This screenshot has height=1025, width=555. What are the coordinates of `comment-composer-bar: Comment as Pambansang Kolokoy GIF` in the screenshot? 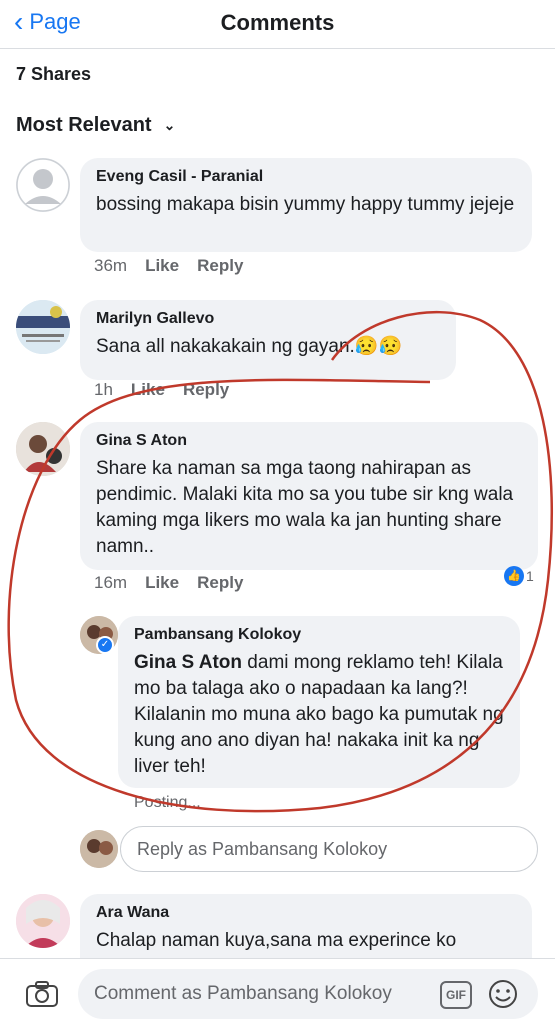 It's located at (277, 991).